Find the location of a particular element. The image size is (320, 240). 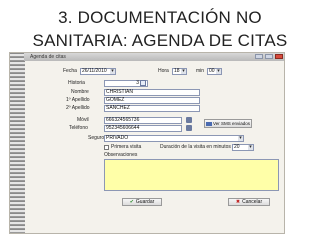

apellido1-value: GOMEZ is located at coordinates (115, 100).